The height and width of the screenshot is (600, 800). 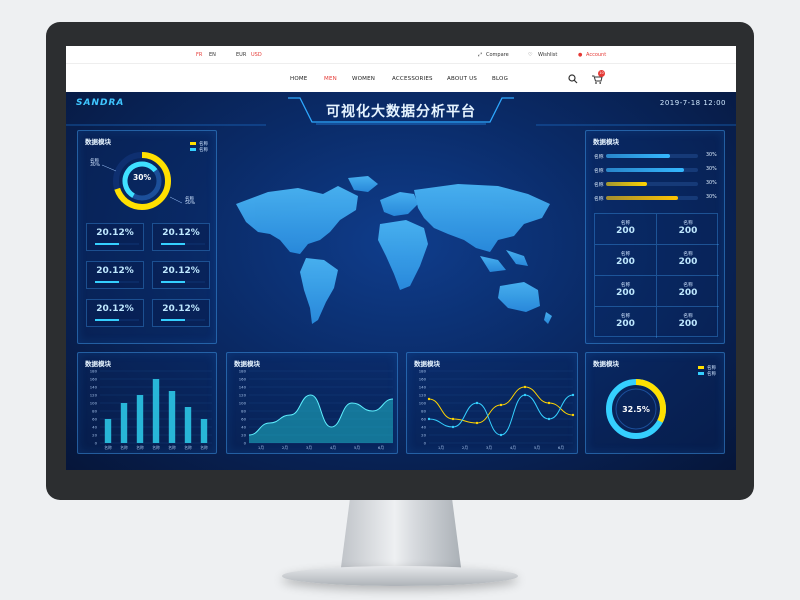 I want to click on area-chart: 180 160 140 120 100 80 60 40 20 0 1月 2月 3月 4月 5月 6月, so click(x=316, y=409).